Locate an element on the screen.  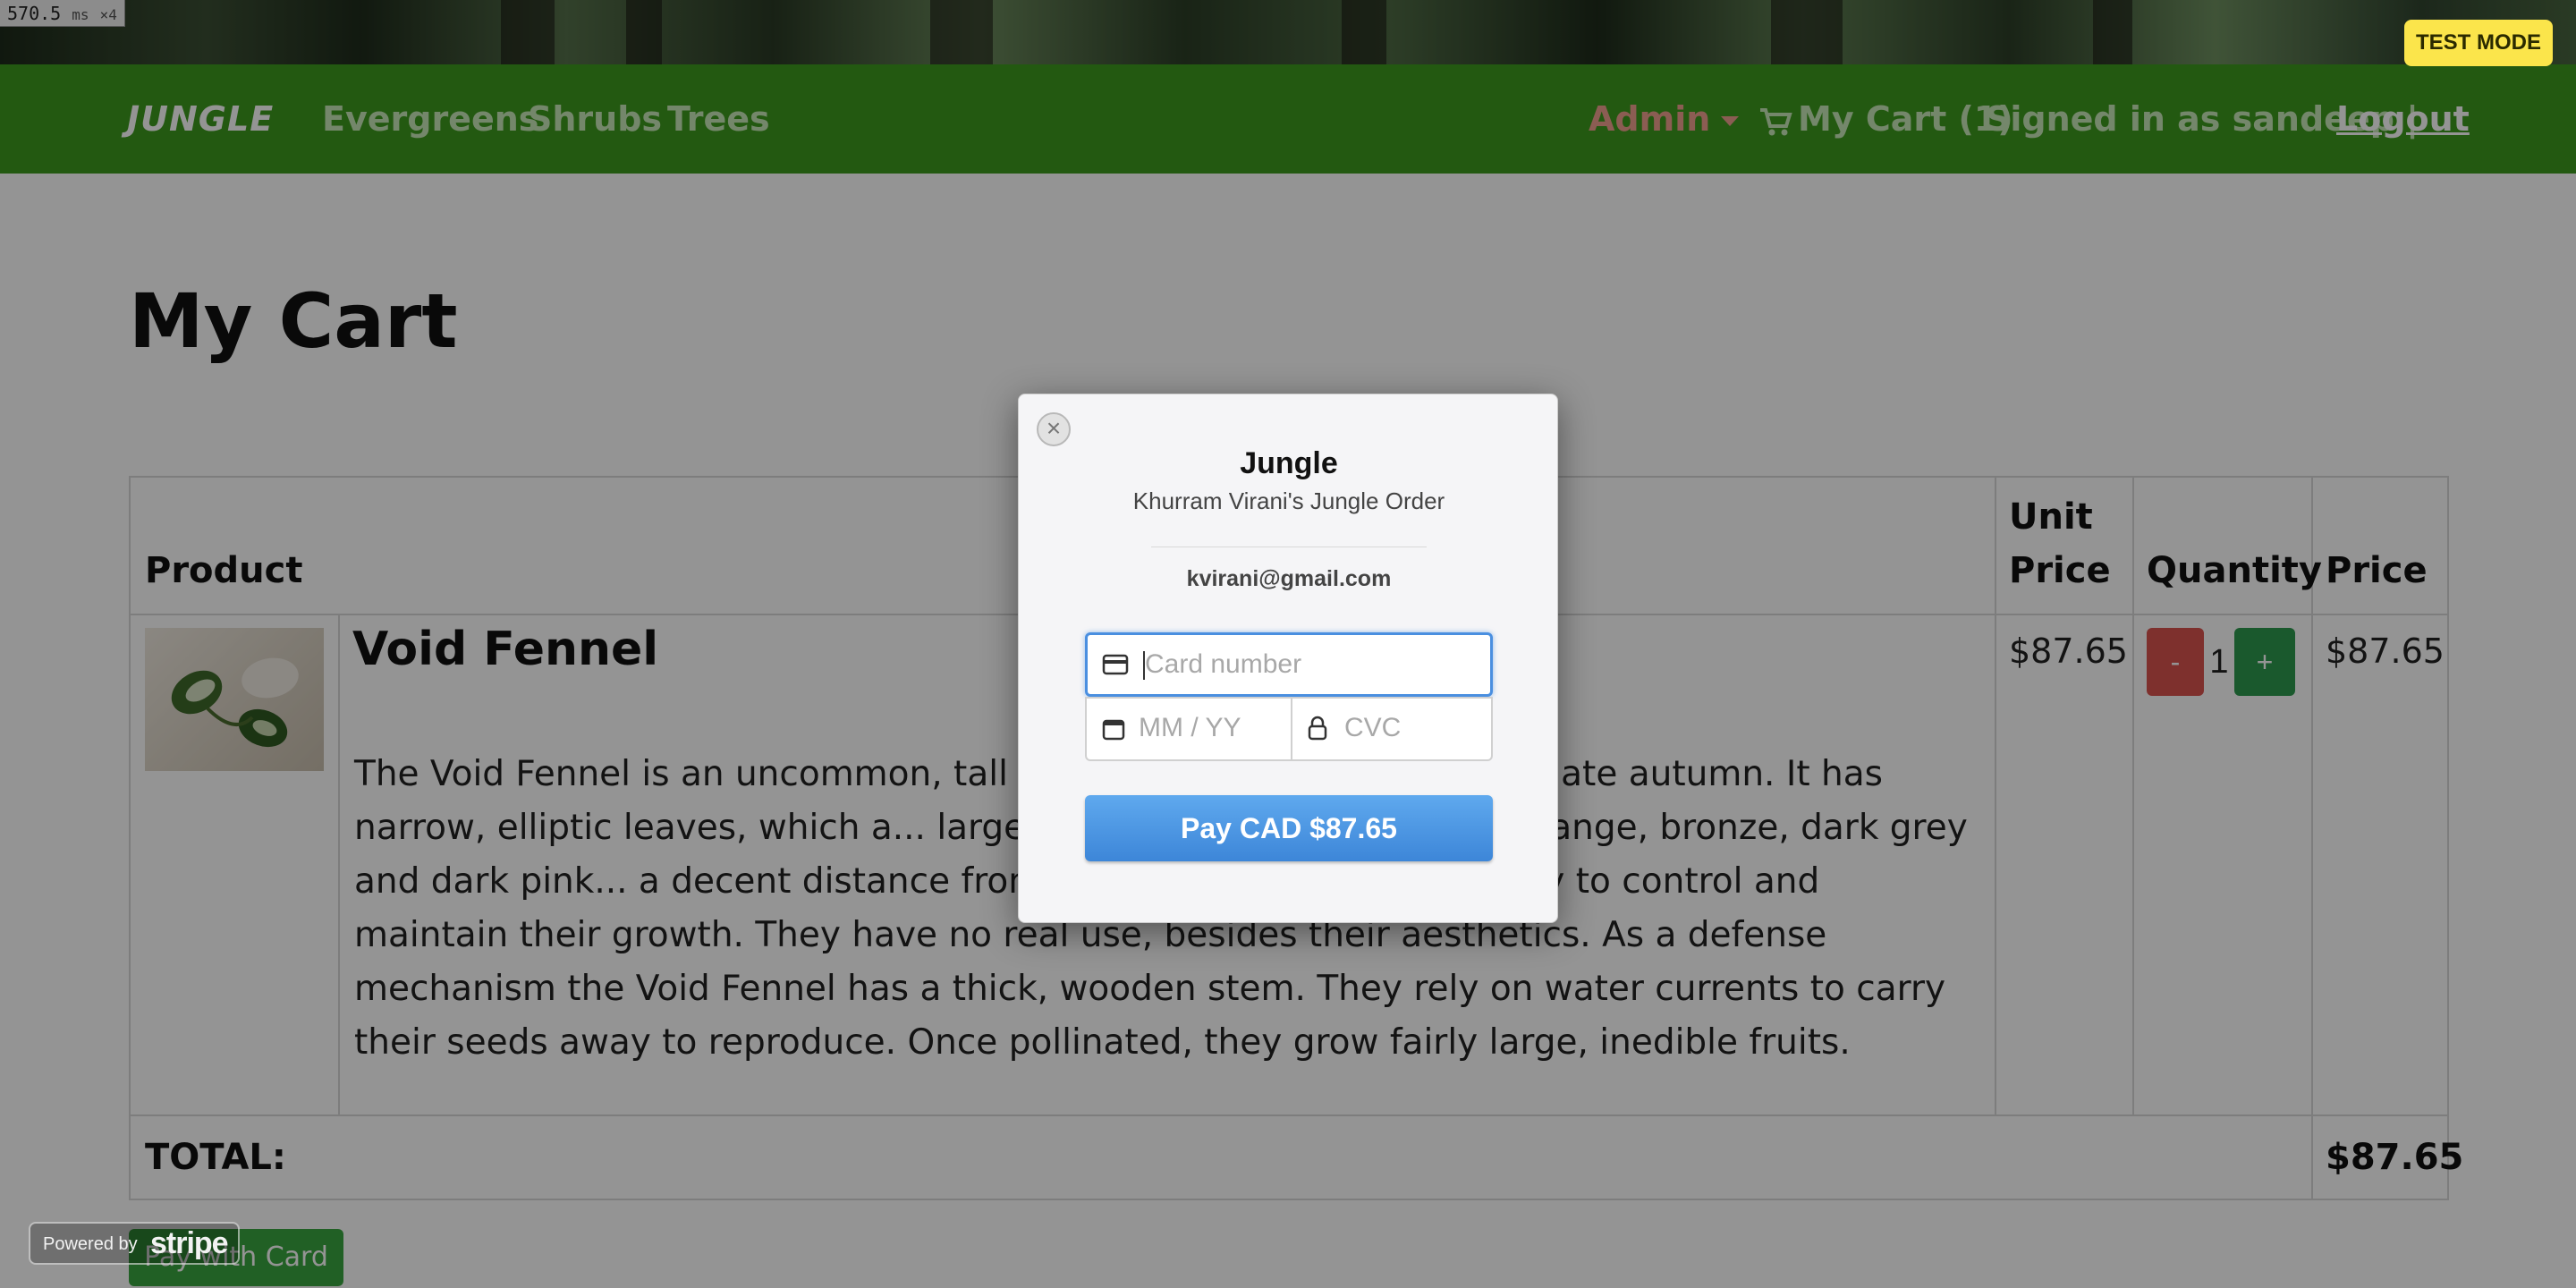
stripe-logo: stripe is located at coordinates (189, 1243).